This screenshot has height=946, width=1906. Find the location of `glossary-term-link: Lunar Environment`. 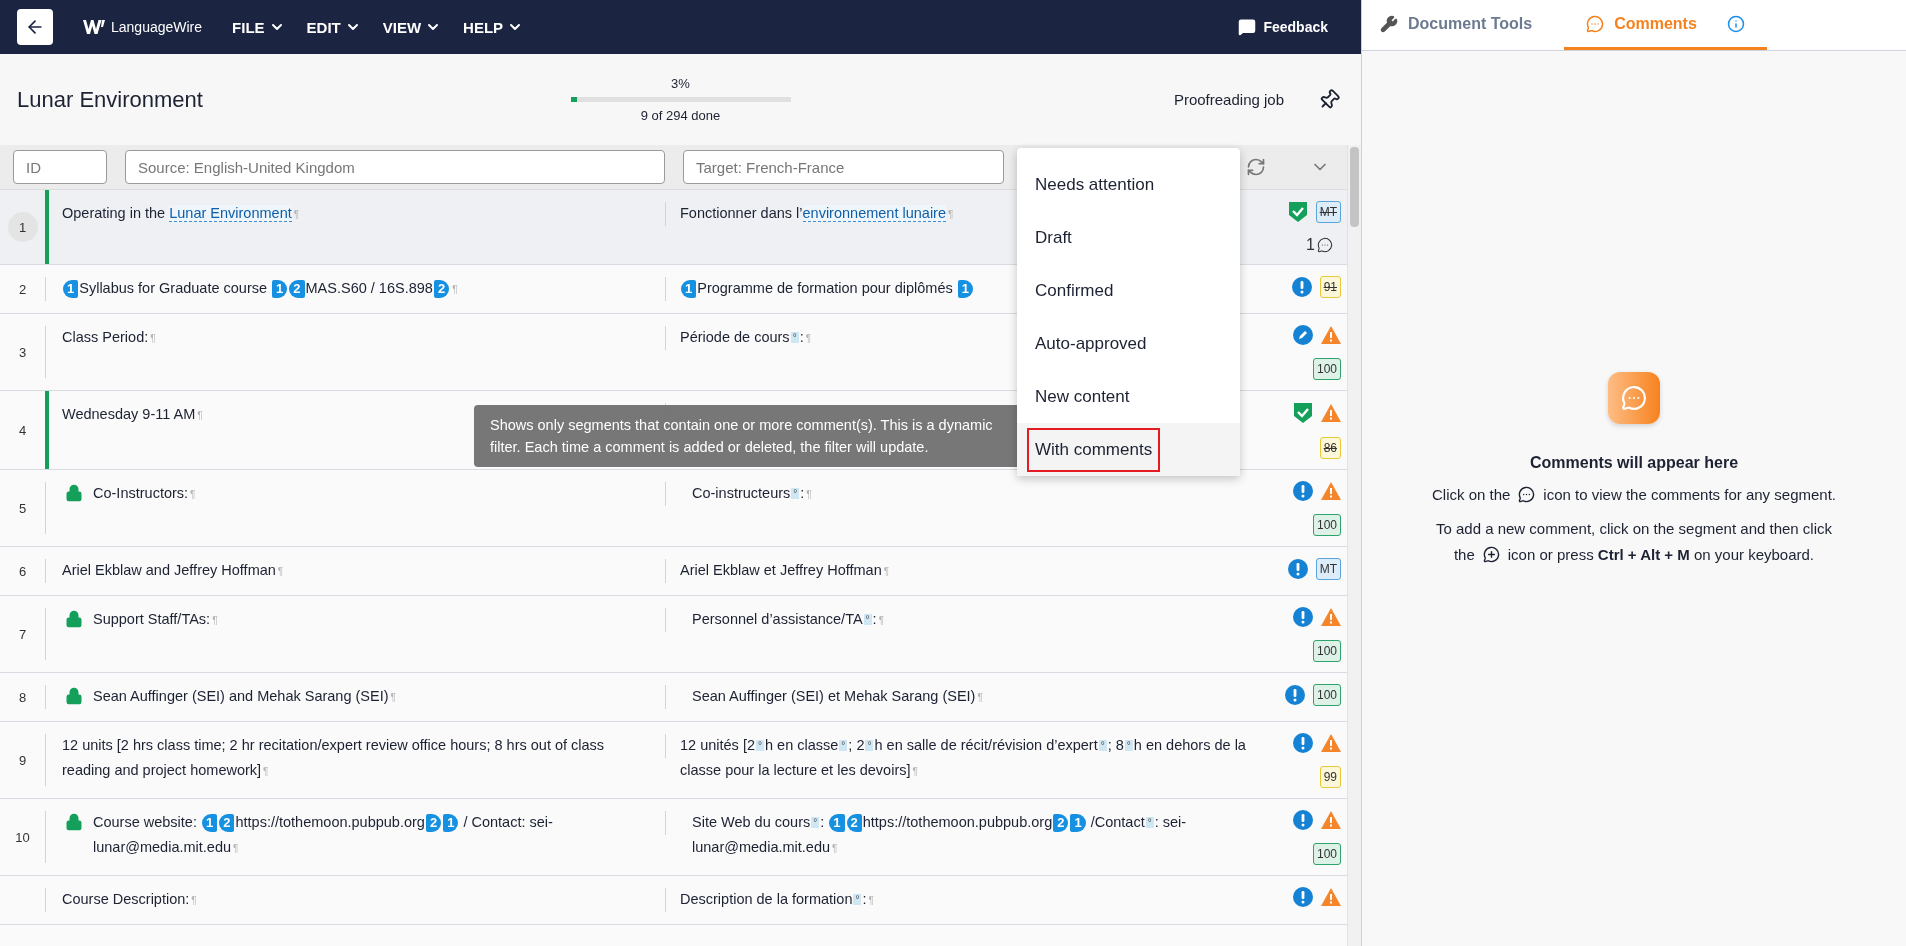

glossary-term-link: Lunar Environment is located at coordinates (230, 213).